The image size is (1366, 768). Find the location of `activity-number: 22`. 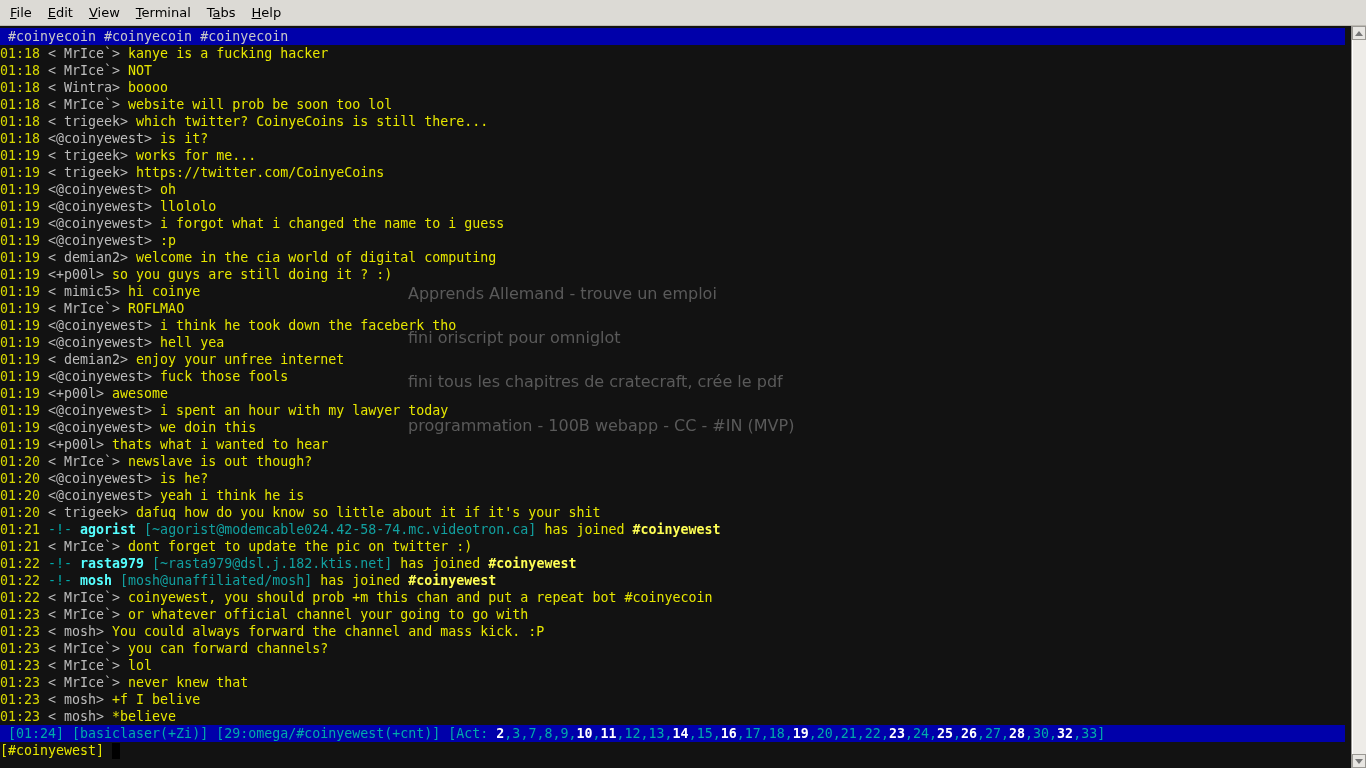

activity-number: 22 is located at coordinates (872, 733).